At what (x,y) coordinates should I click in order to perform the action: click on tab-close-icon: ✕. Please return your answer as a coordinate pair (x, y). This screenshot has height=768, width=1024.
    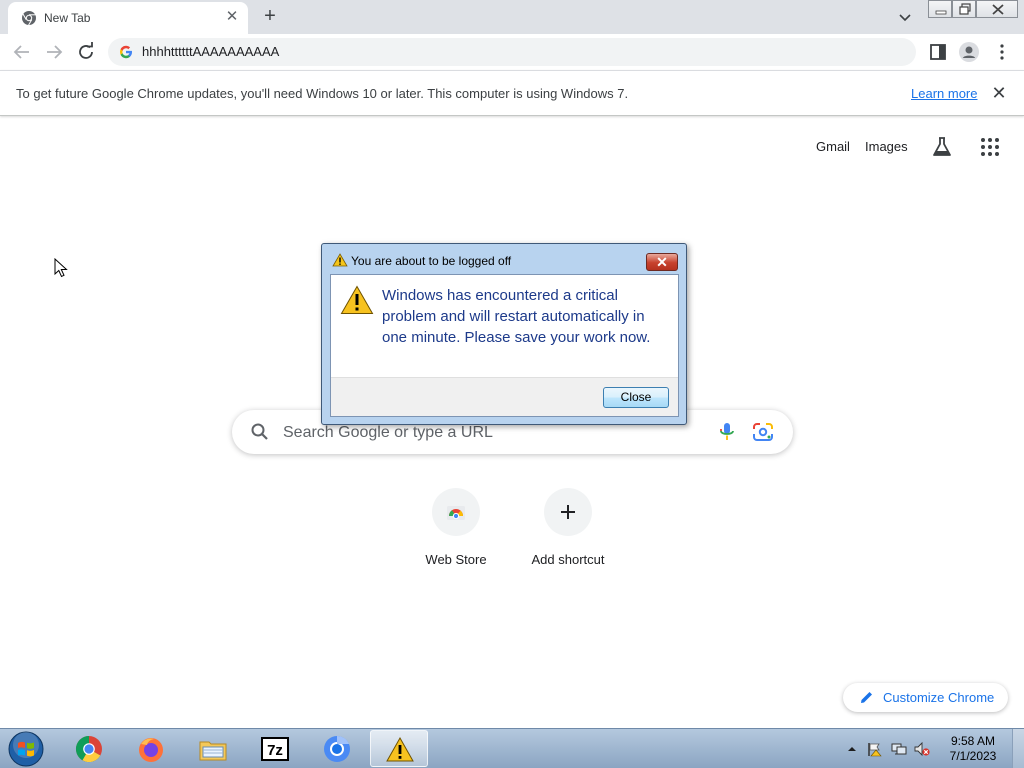
    Looking at the image, I should click on (232, 17).